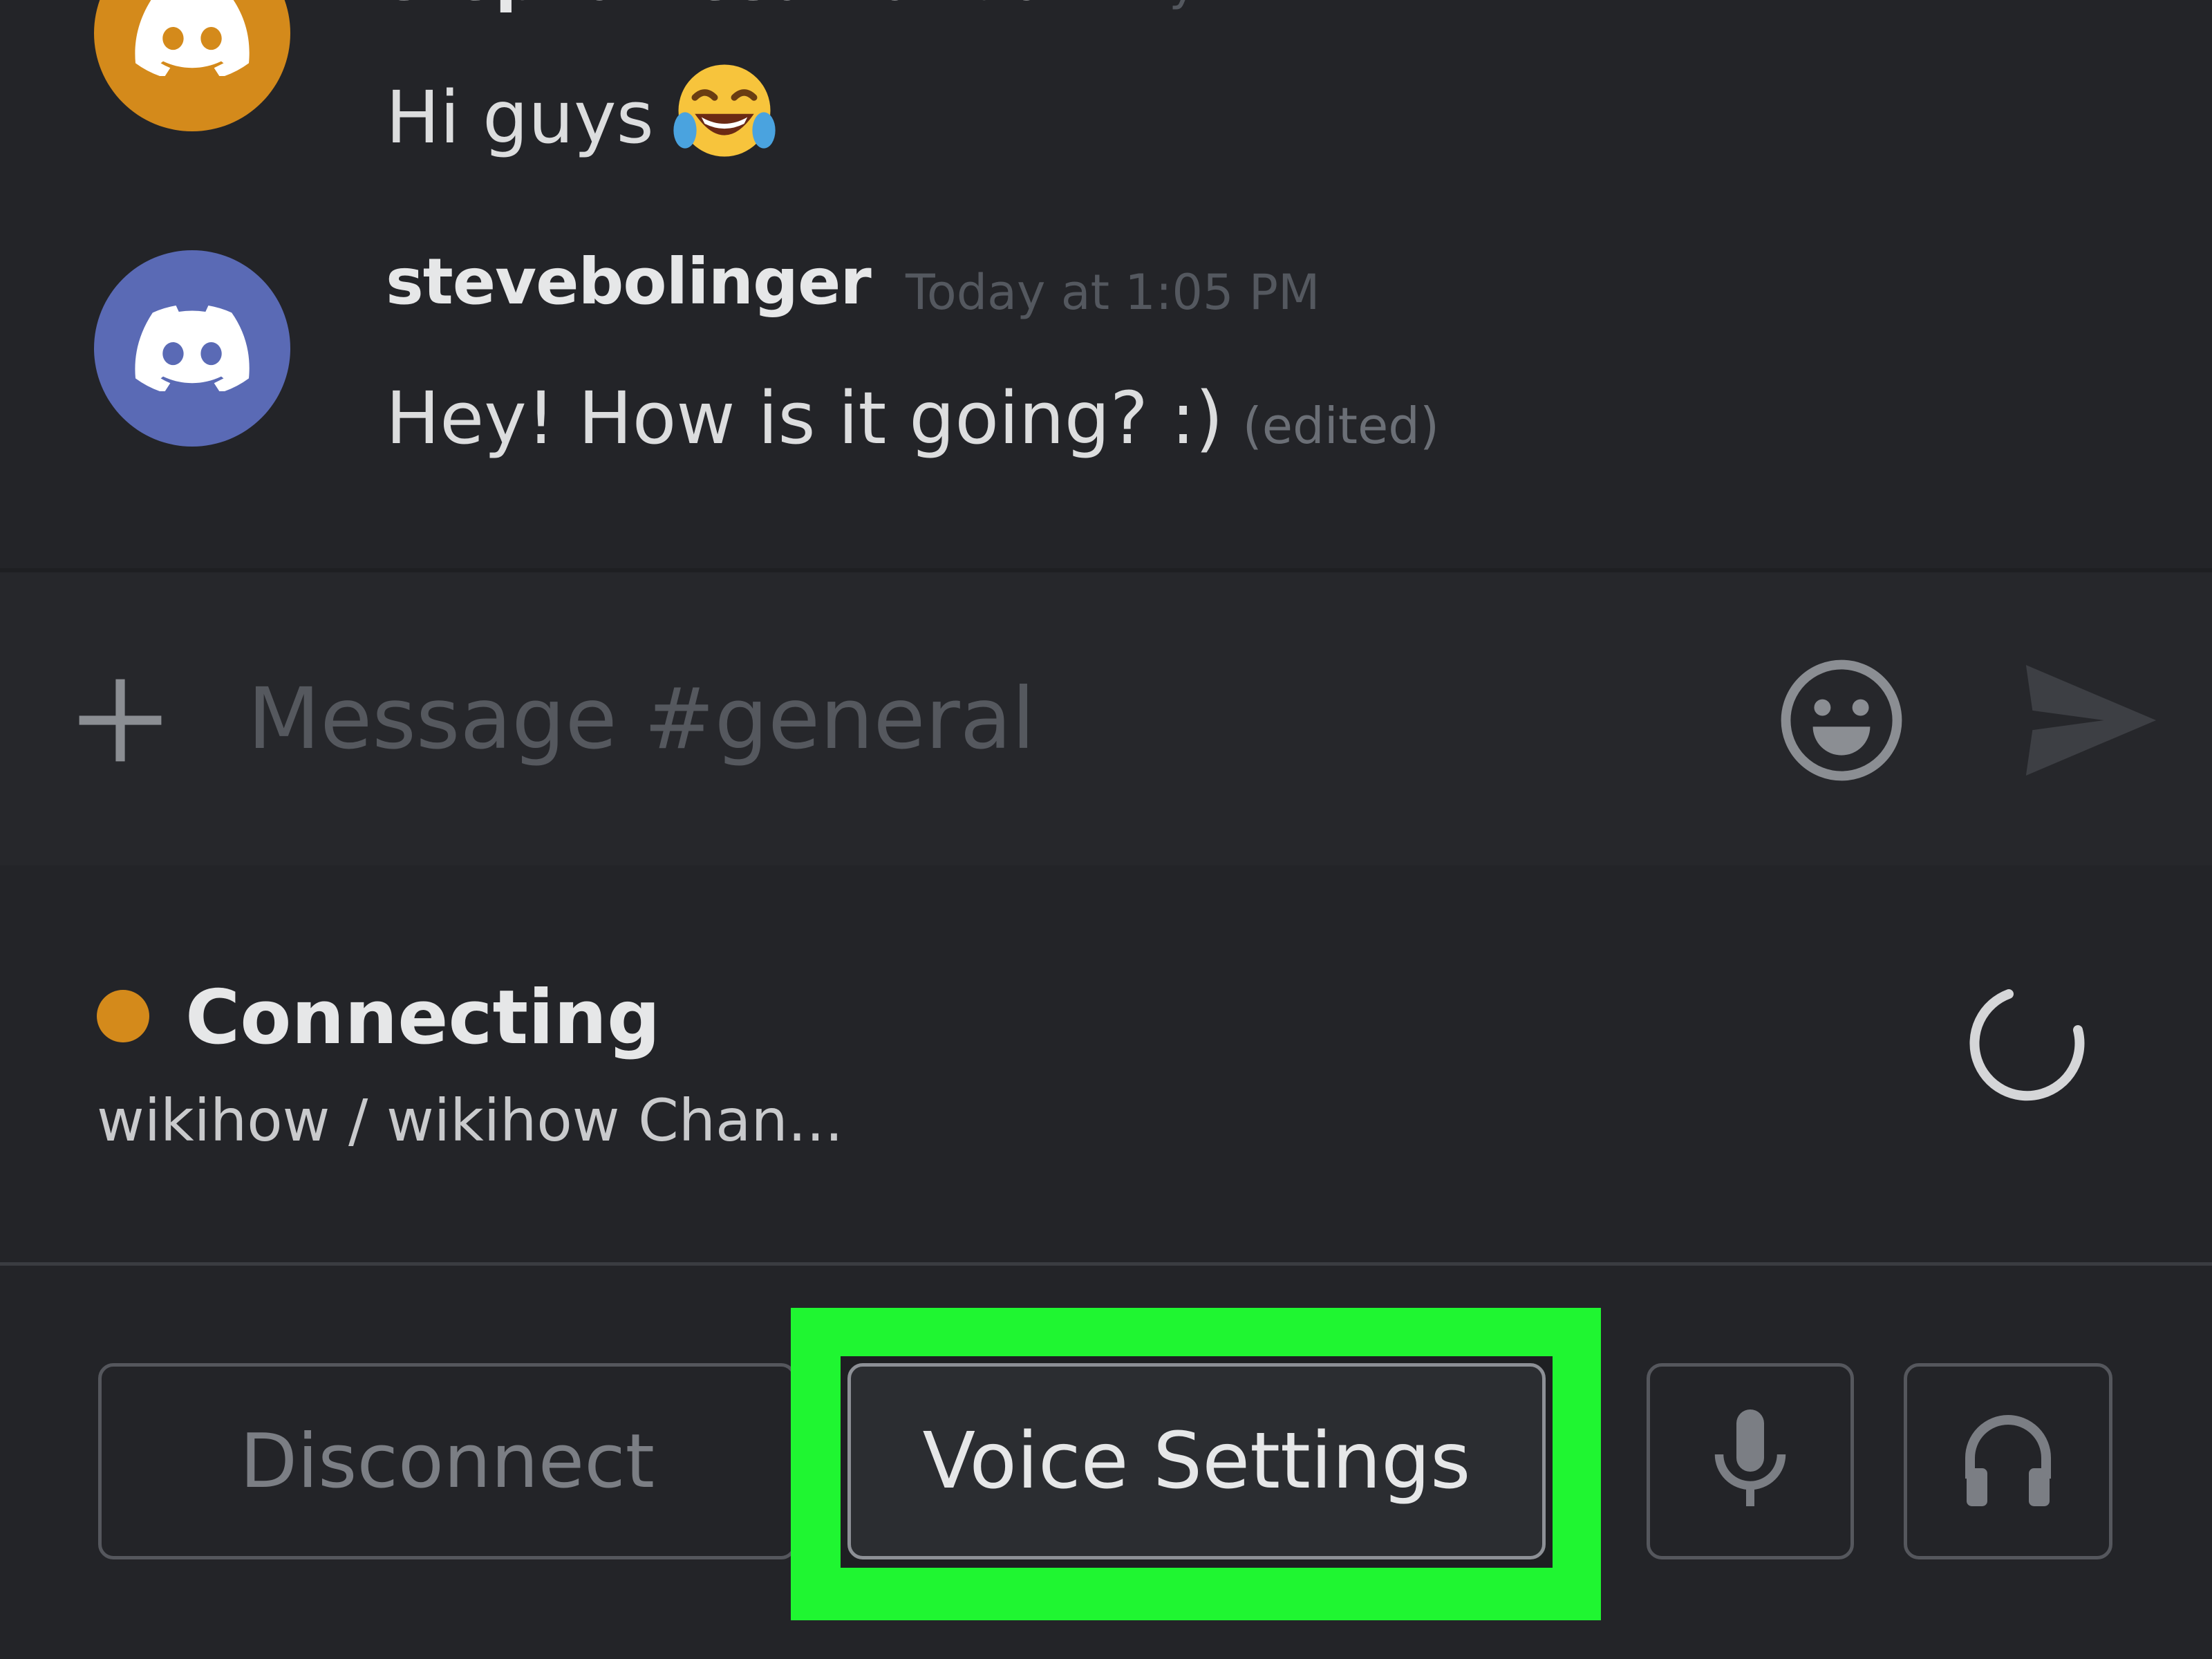 The width and height of the screenshot is (2212, 1659). Describe the element at coordinates (720, 7) in the screenshot. I see `message-author: stephaniesamanda` at that location.